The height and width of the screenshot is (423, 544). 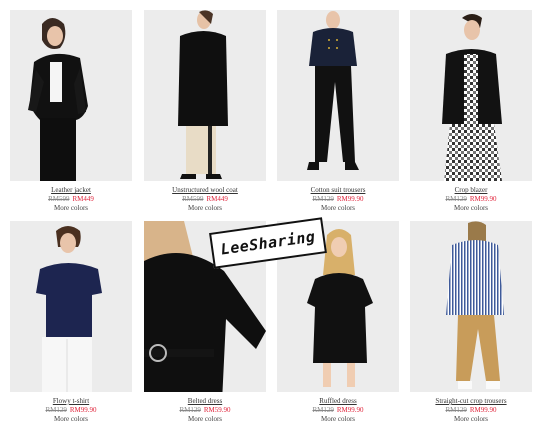 What do you see at coordinates (205, 401) in the screenshot?
I see `product-name: Belted dress` at bounding box center [205, 401].